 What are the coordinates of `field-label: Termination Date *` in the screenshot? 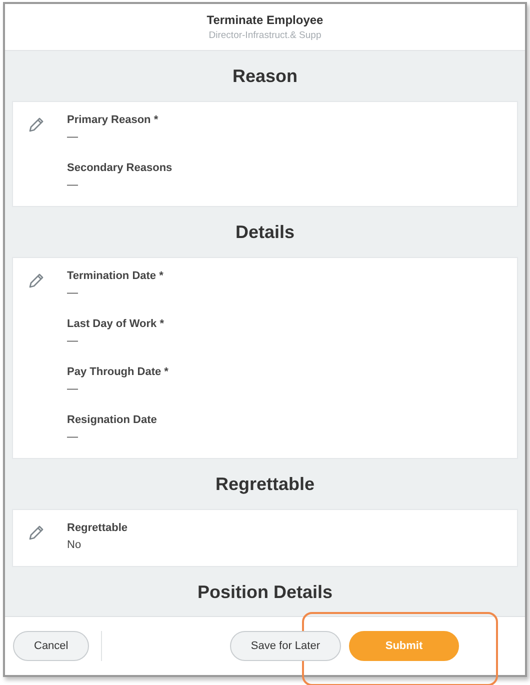 It's located at (115, 276).